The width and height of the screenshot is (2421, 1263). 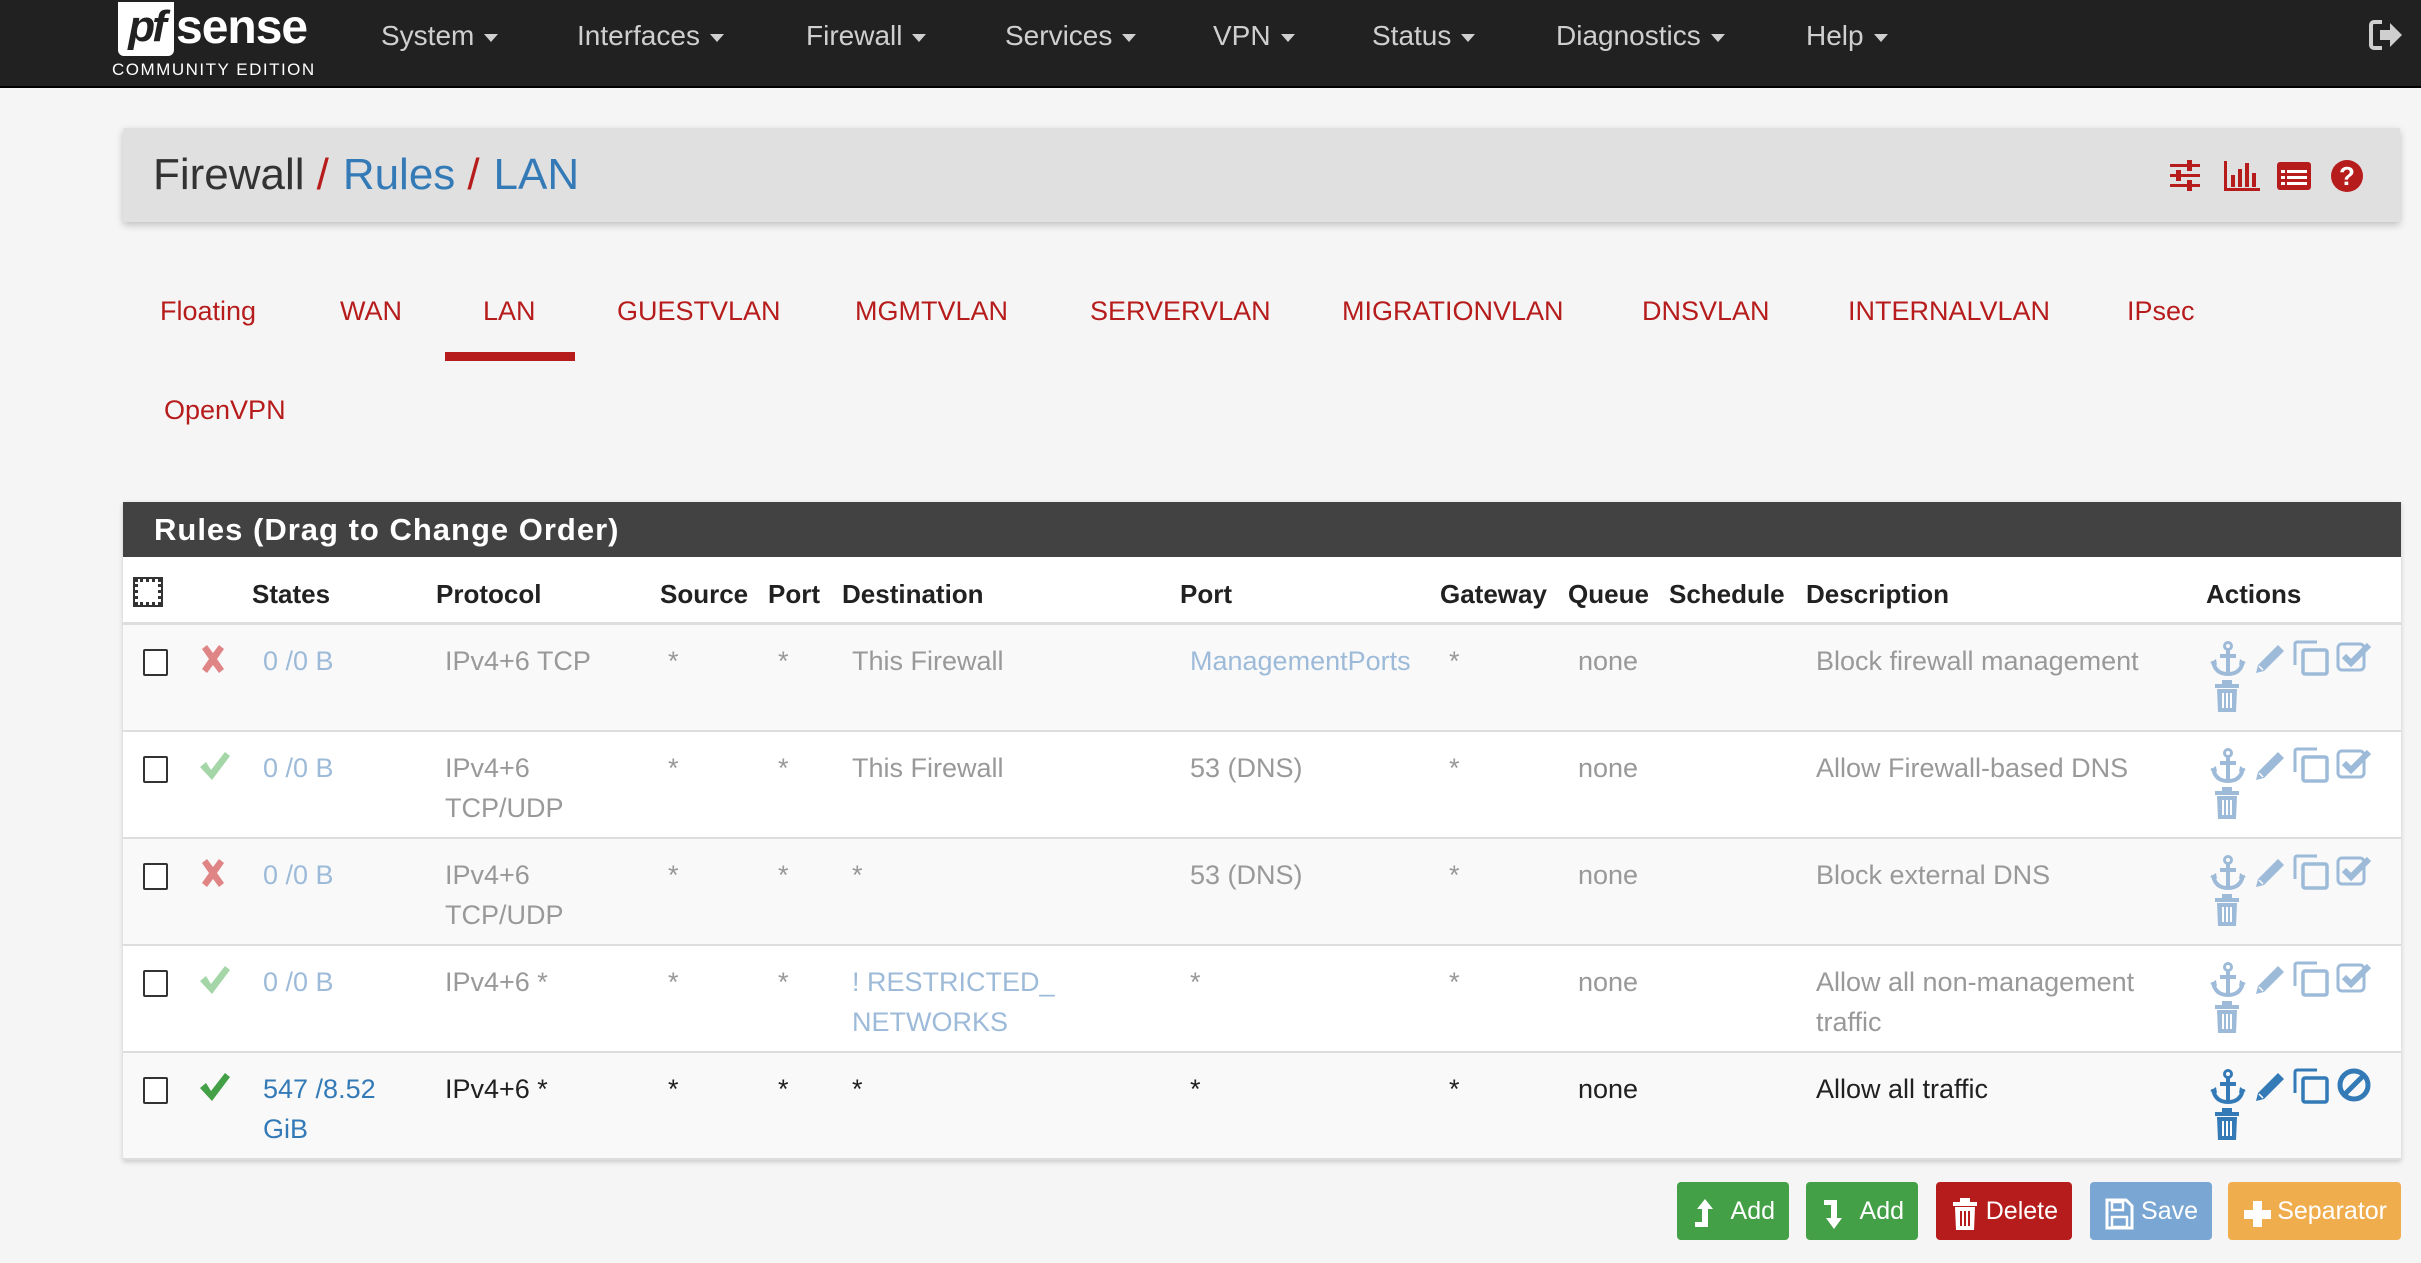 What do you see at coordinates (319, 1109) in the screenshot?
I see `states-cell: 547 /8.52 GiB` at bounding box center [319, 1109].